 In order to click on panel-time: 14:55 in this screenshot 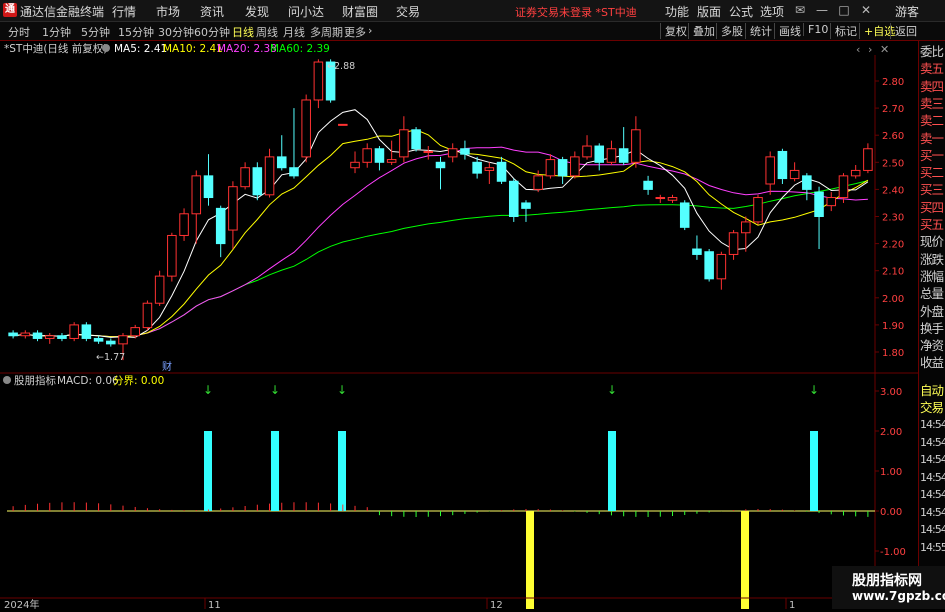, I will do `click(932, 547)`.